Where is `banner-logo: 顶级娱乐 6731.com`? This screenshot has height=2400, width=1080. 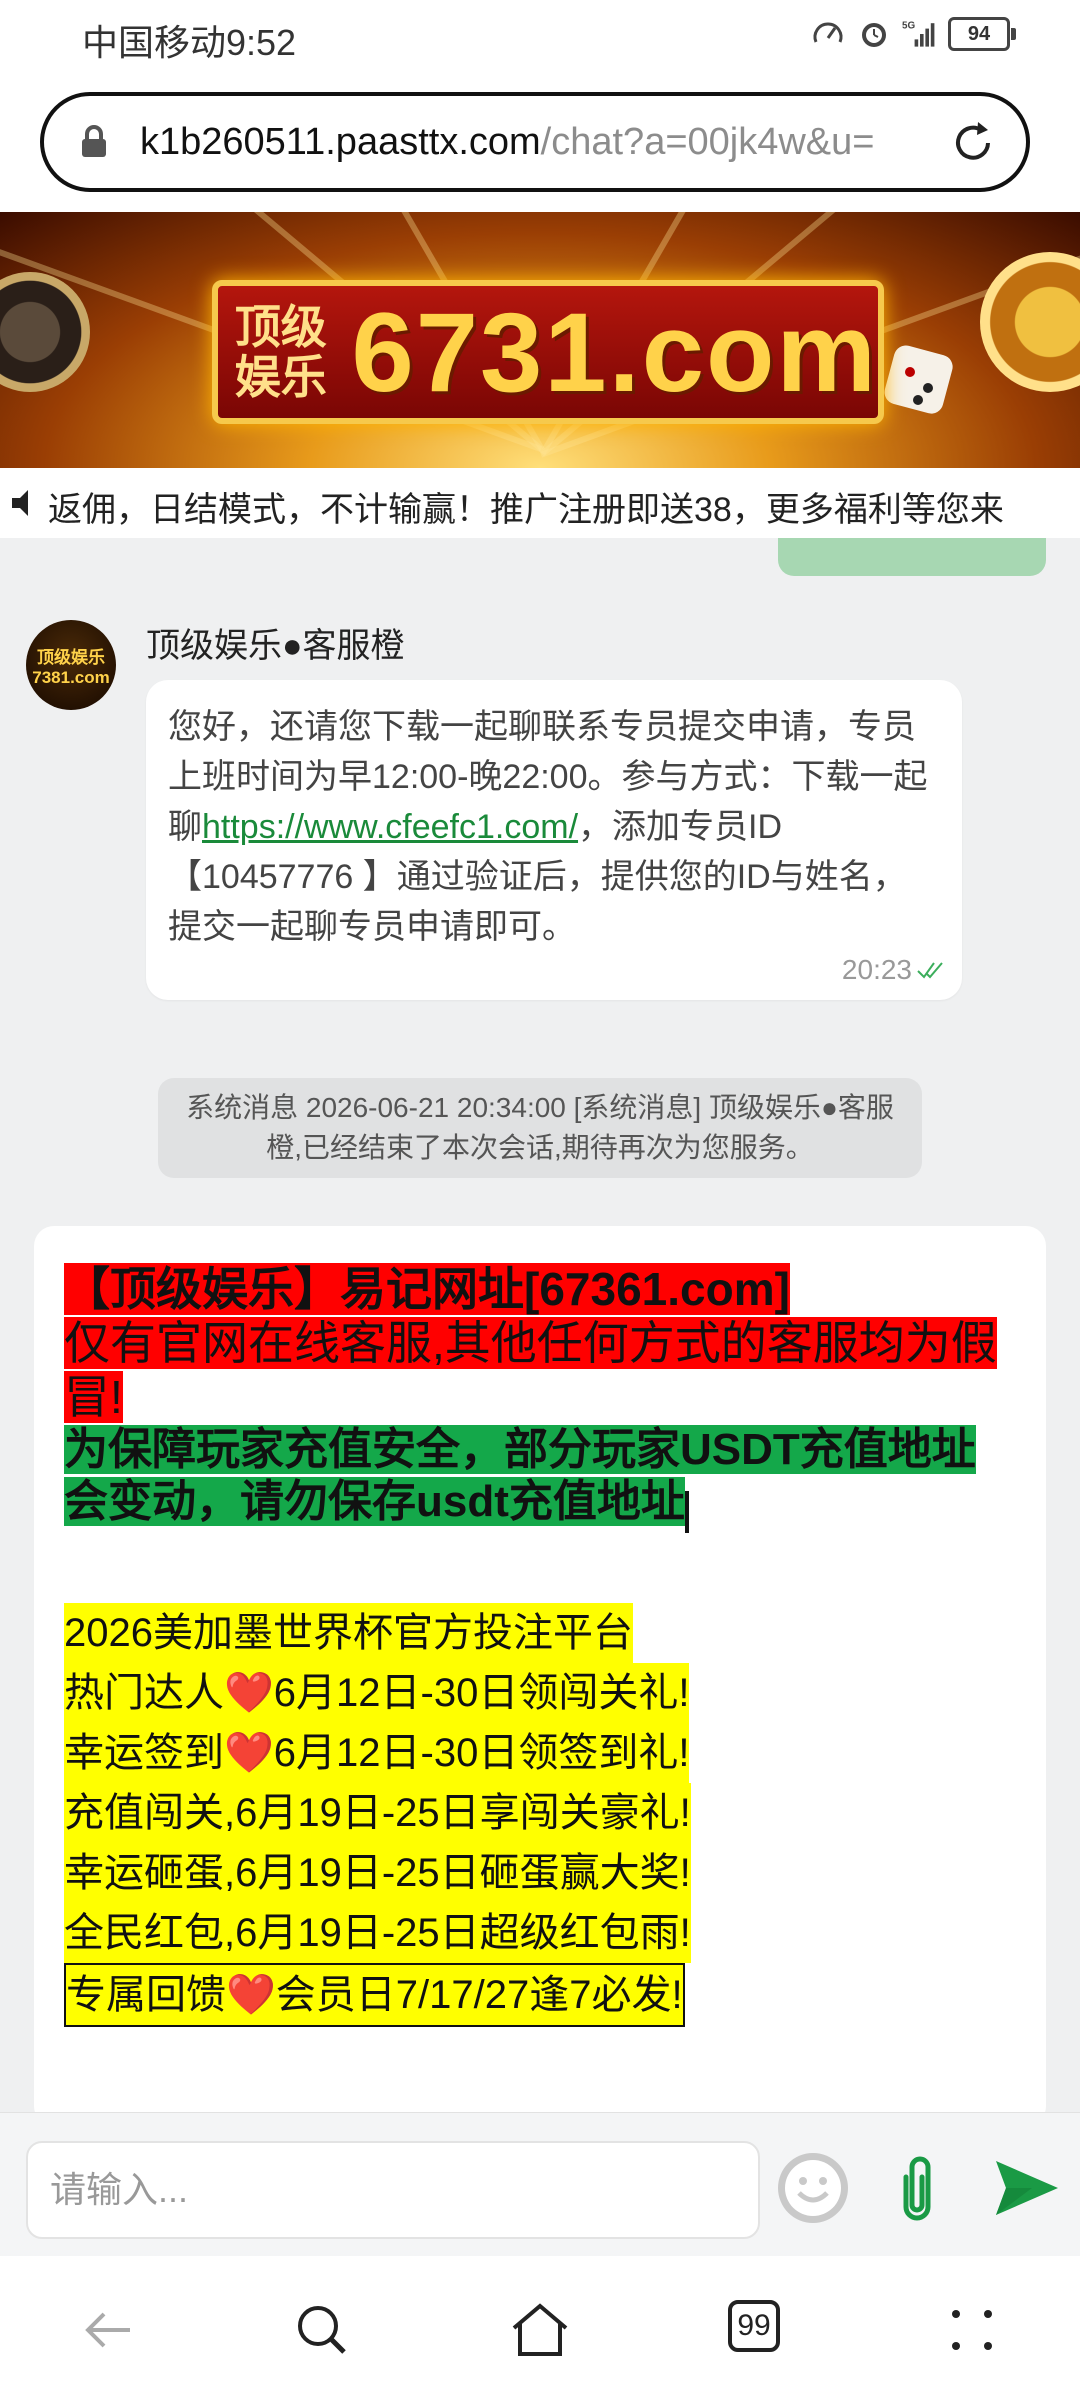 banner-logo: 顶级娱乐 6731.com is located at coordinates (548, 352).